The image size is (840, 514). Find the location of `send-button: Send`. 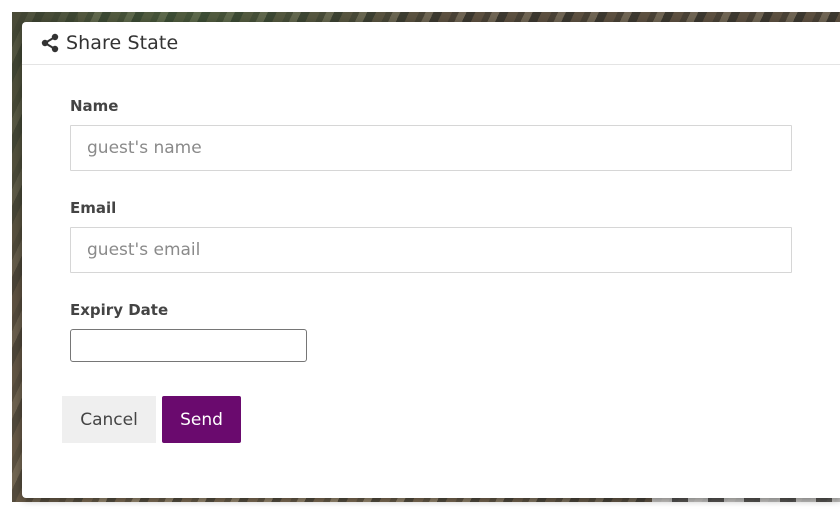

send-button: Send is located at coordinates (201, 419).